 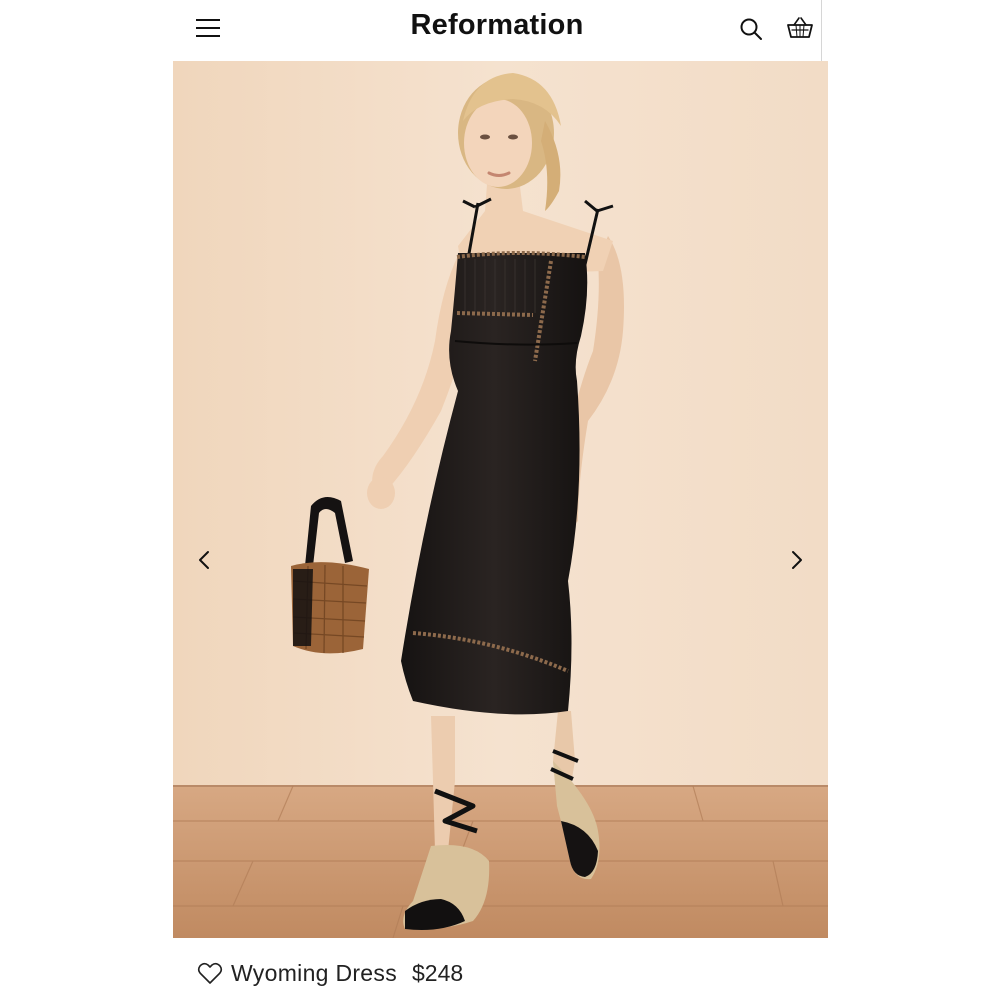 What do you see at coordinates (497, 25) in the screenshot?
I see `brand-logo: Reformation` at bounding box center [497, 25].